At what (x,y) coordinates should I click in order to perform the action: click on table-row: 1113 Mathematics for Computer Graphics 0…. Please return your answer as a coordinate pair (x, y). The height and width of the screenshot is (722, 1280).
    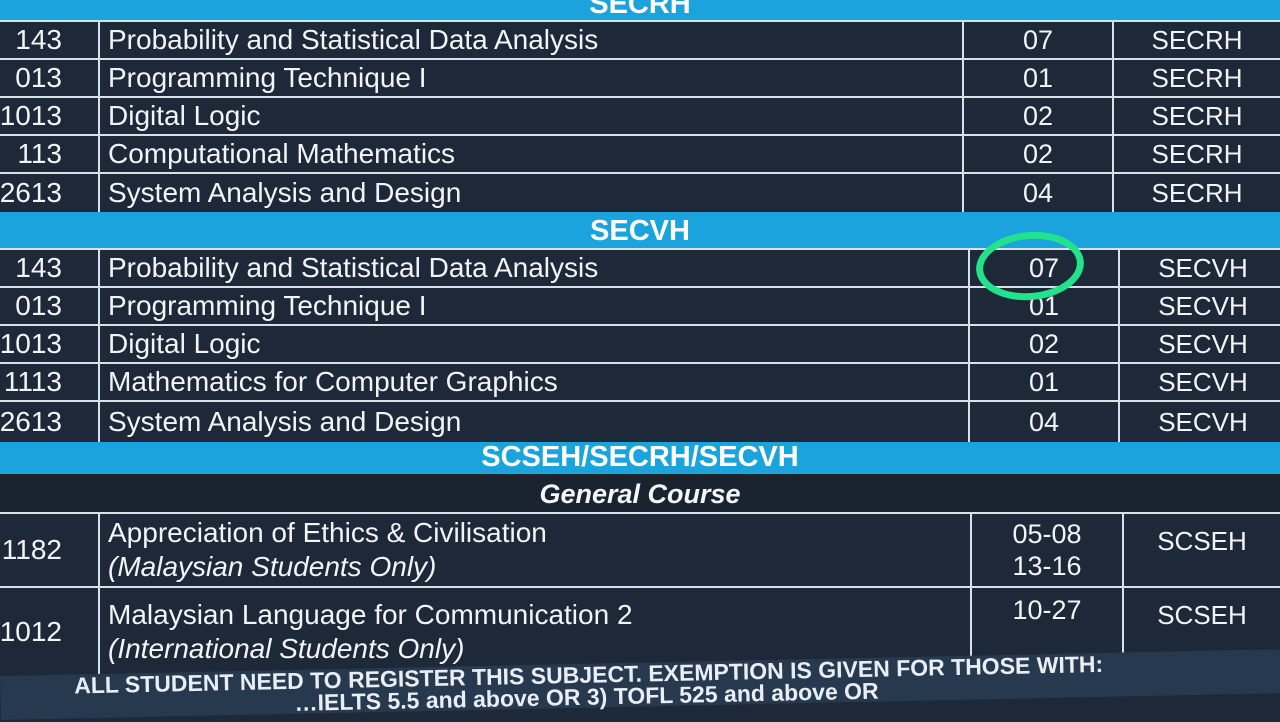
    Looking at the image, I should click on (640, 381).